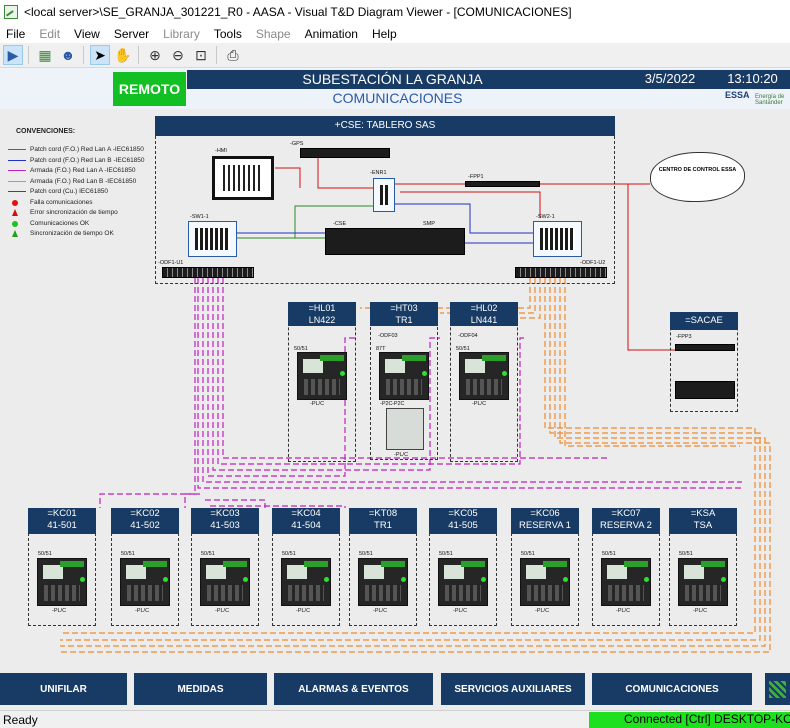 This screenshot has height=728, width=790. I want to click on bay-code: =KSA, so click(703, 513).